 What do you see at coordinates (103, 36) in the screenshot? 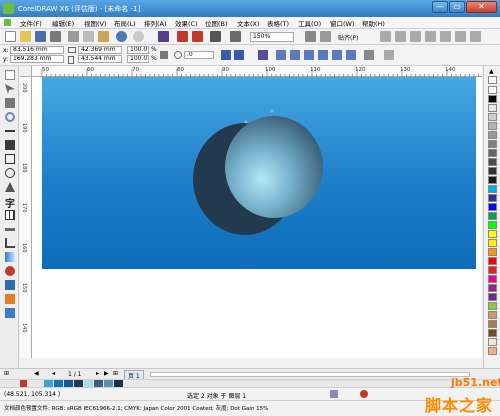
I see `paste-icon` at bounding box center [103, 36].